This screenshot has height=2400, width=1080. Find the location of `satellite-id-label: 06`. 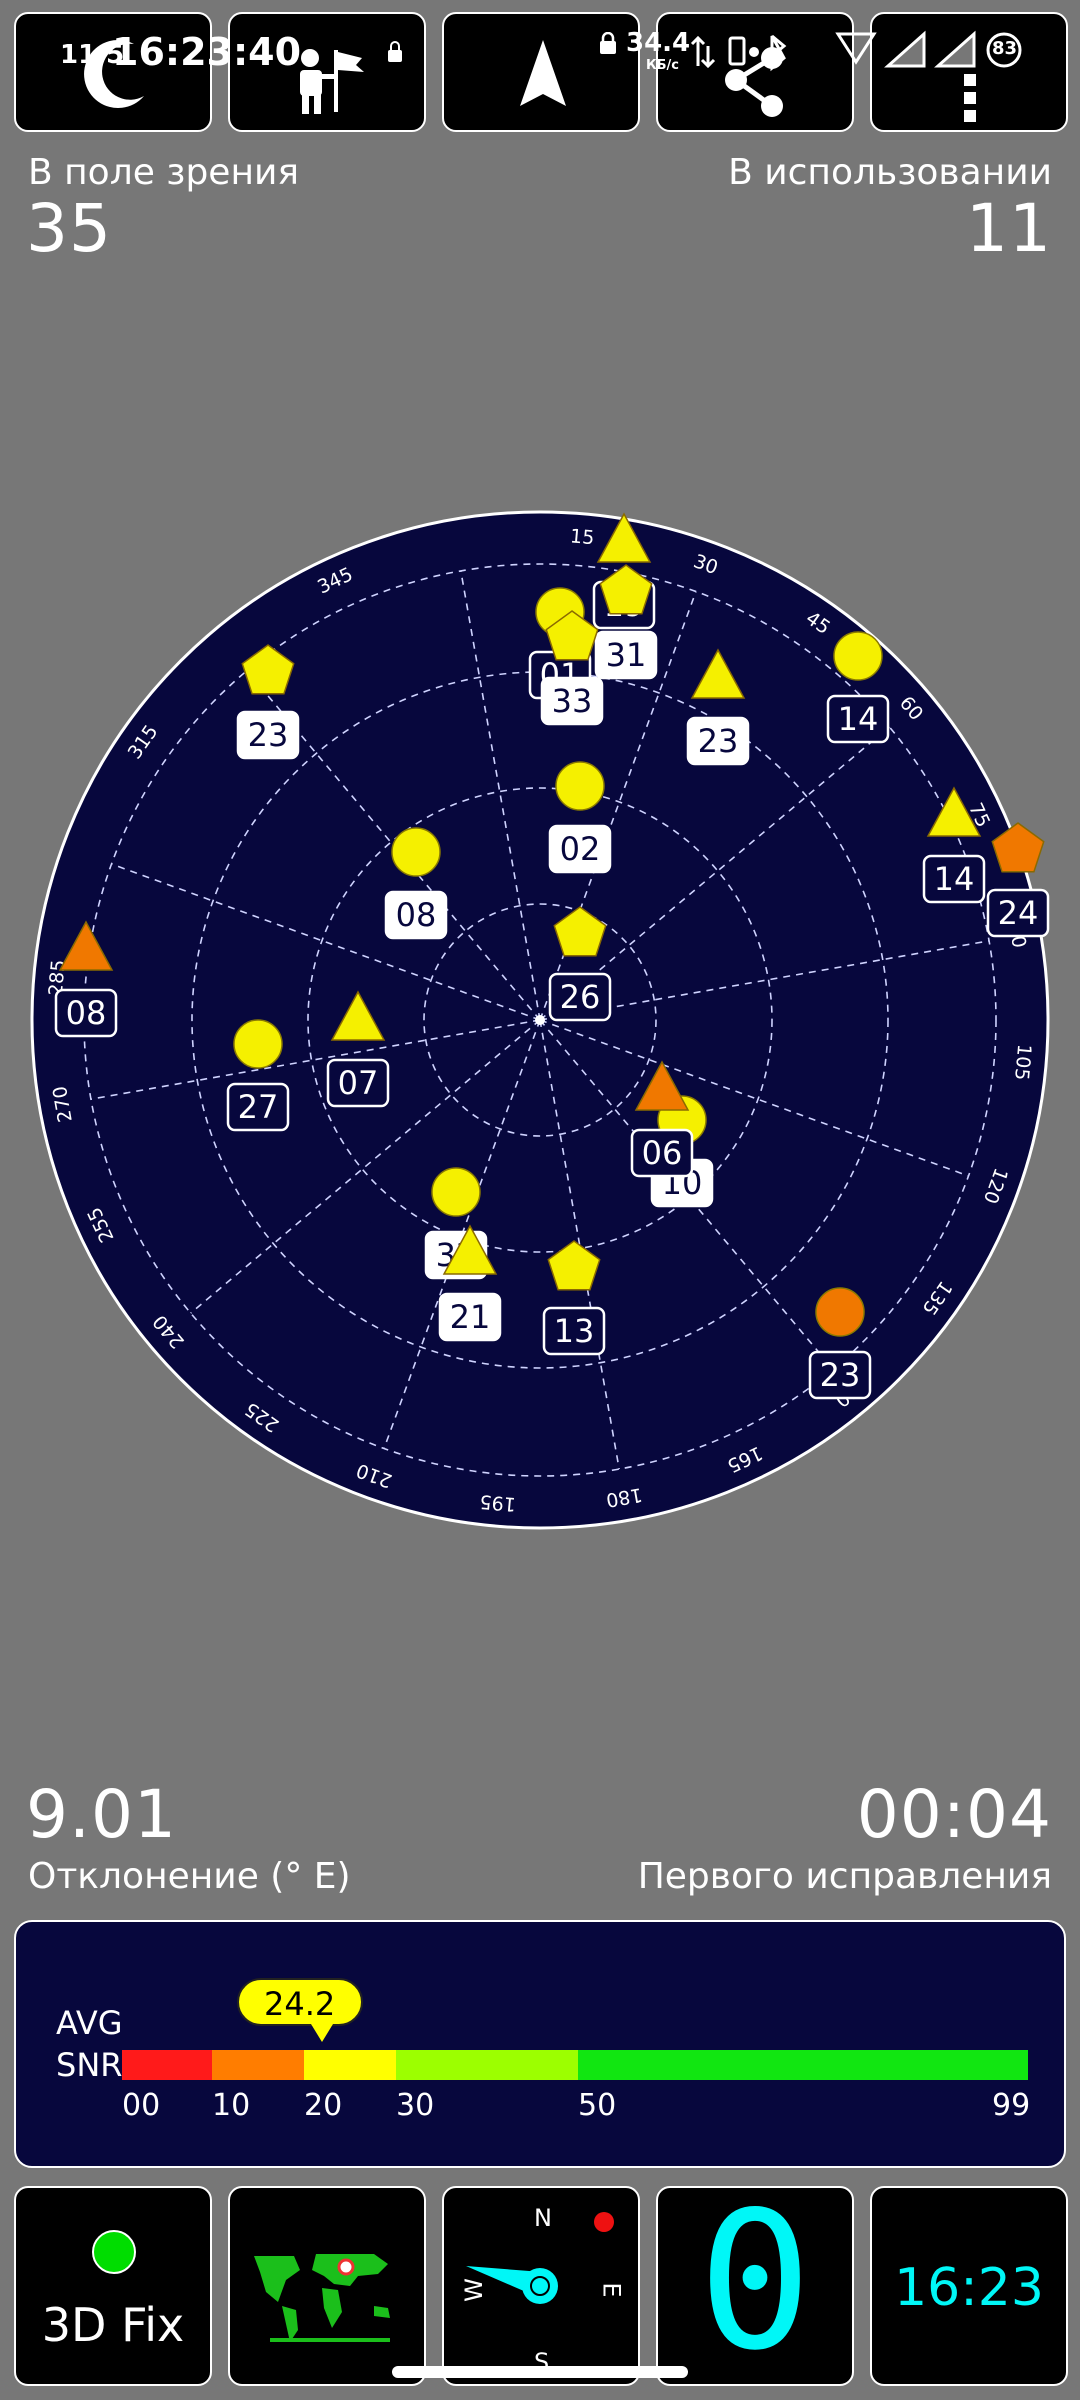

satellite-id-label: 06 is located at coordinates (662, 1153).